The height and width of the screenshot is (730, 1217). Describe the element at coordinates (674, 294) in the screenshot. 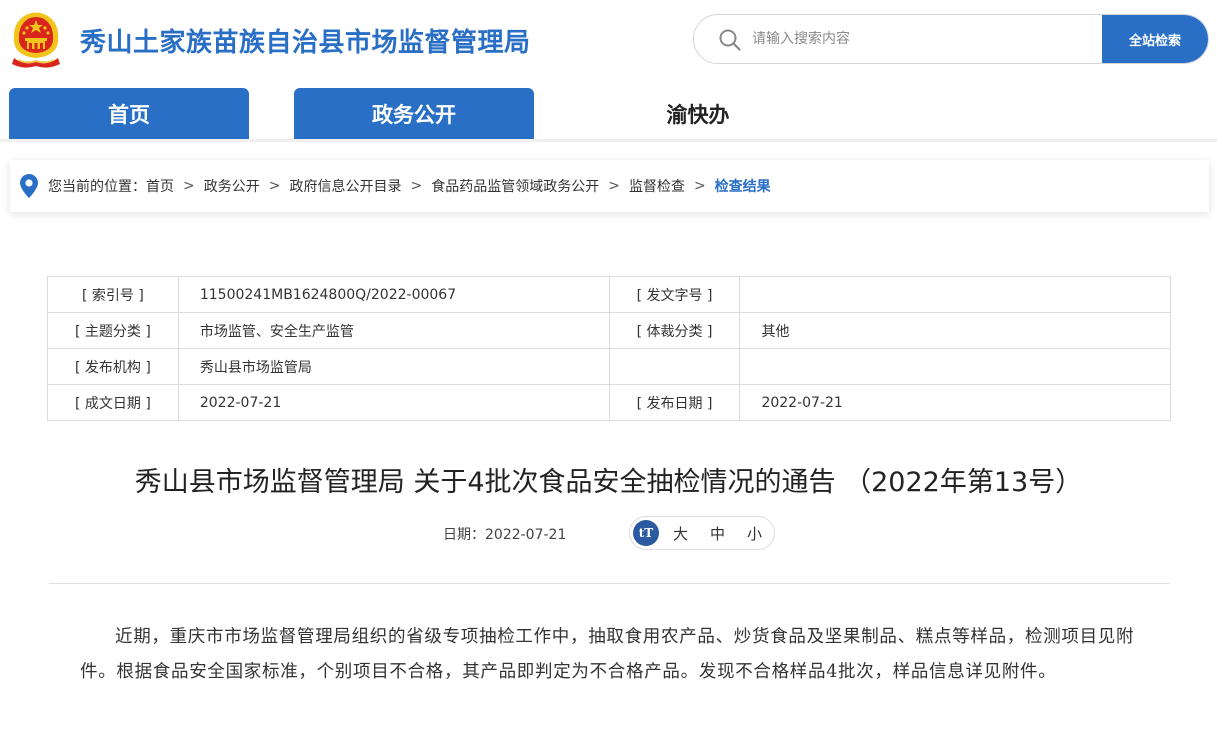

I see `docno-label: [ 发文字号 ]` at that location.